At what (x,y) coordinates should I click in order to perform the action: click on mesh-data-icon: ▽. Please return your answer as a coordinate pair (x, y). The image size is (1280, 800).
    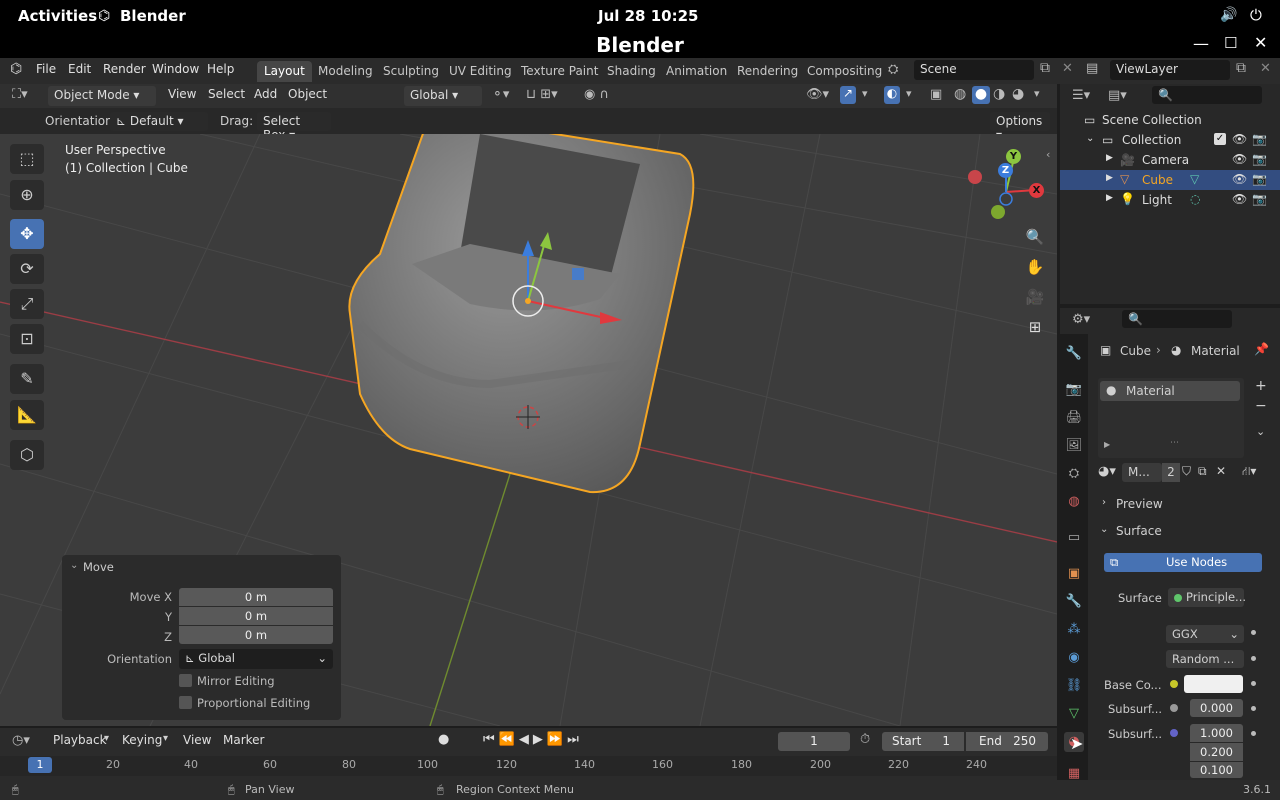
    Looking at the image, I should click on (1194, 179).